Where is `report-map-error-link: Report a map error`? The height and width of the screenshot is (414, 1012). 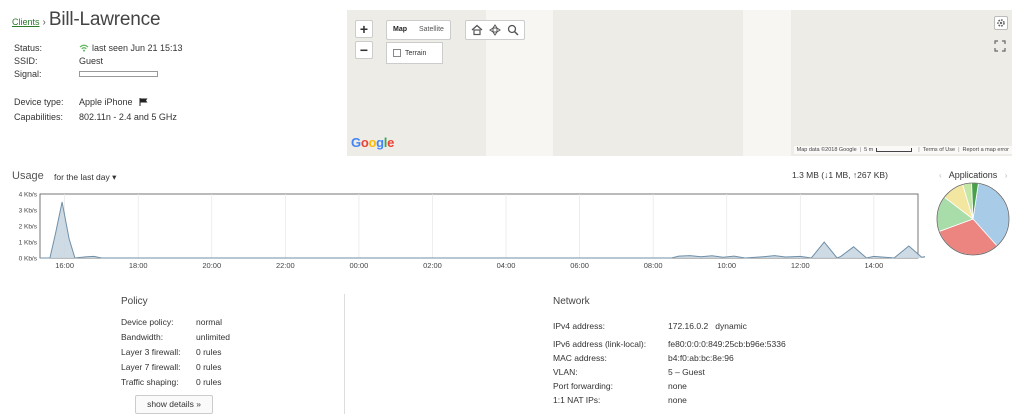 report-map-error-link: Report a map error is located at coordinates (986, 150).